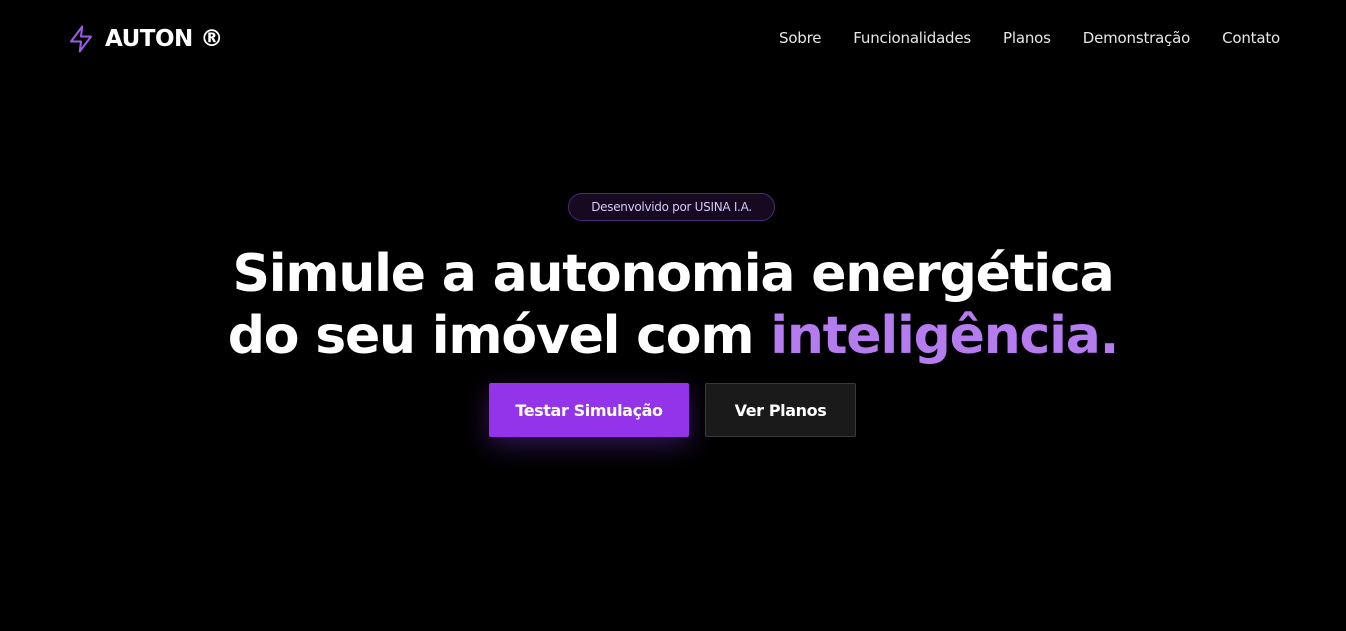 This screenshot has height=631, width=1346. I want to click on registered-mark: ®, so click(211, 39).